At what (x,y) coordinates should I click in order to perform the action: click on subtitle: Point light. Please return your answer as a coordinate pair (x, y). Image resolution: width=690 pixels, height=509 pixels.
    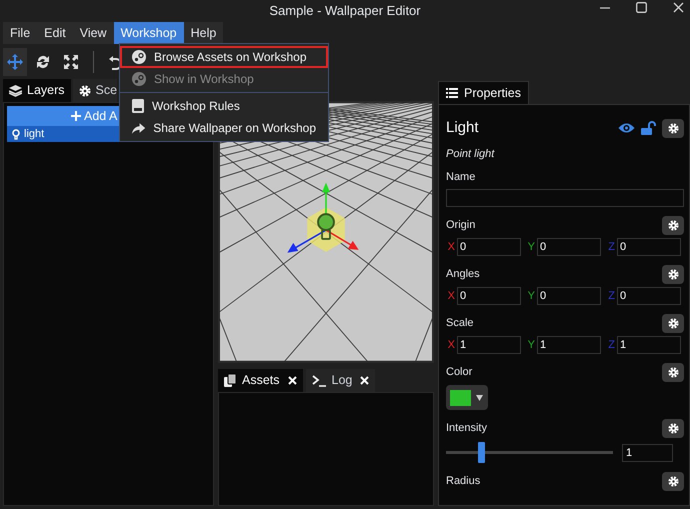
    Looking at the image, I should click on (471, 154).